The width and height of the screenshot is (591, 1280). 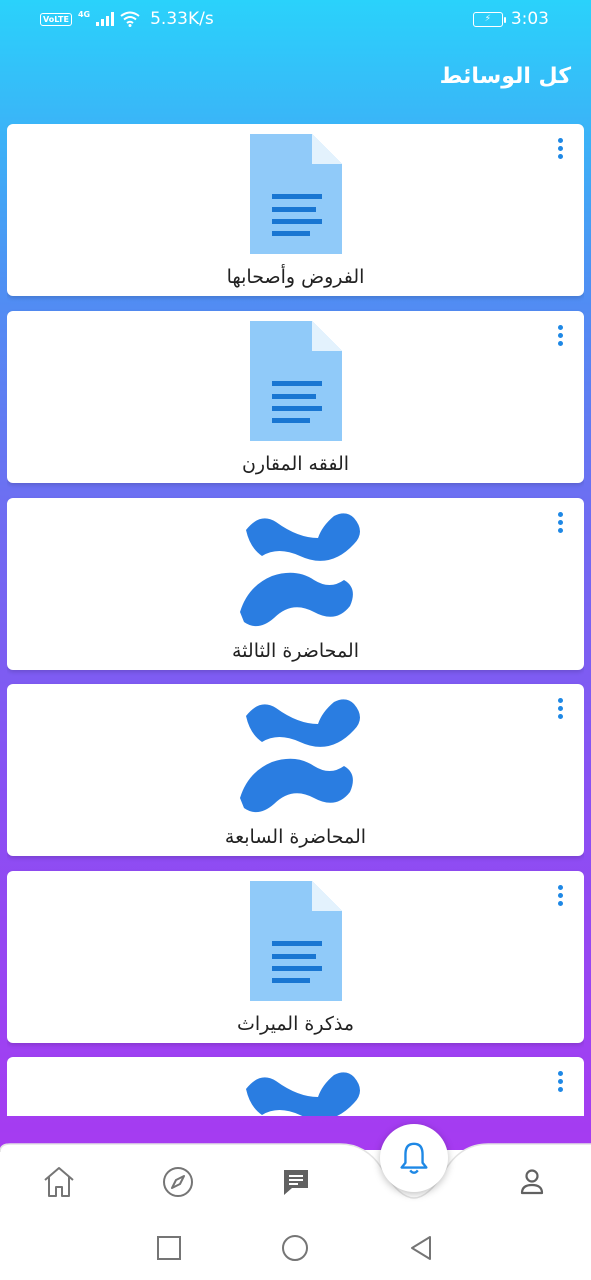 I want to click on wifi-icon, so click(x=130, y=19).